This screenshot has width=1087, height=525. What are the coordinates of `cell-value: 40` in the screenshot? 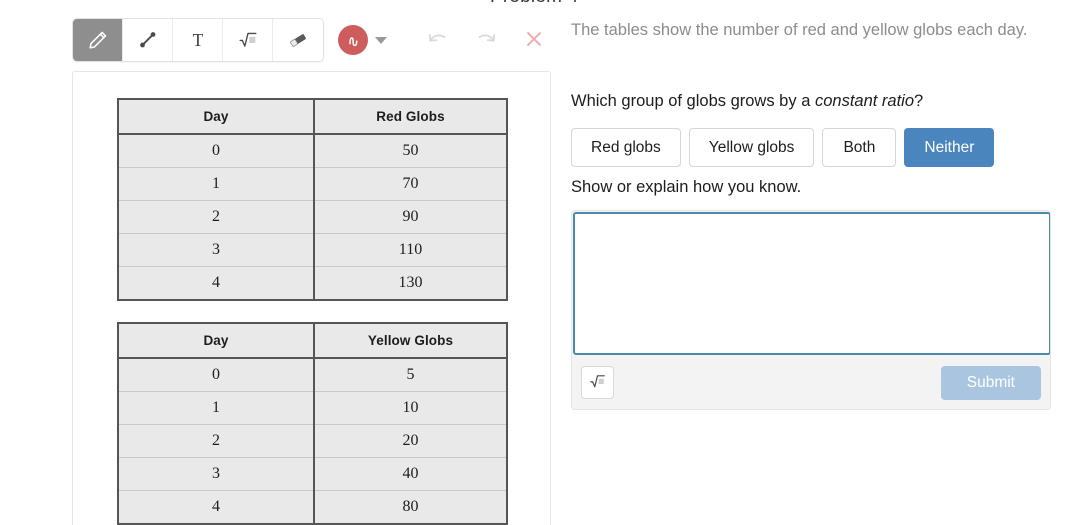 It's located at (410, 474).